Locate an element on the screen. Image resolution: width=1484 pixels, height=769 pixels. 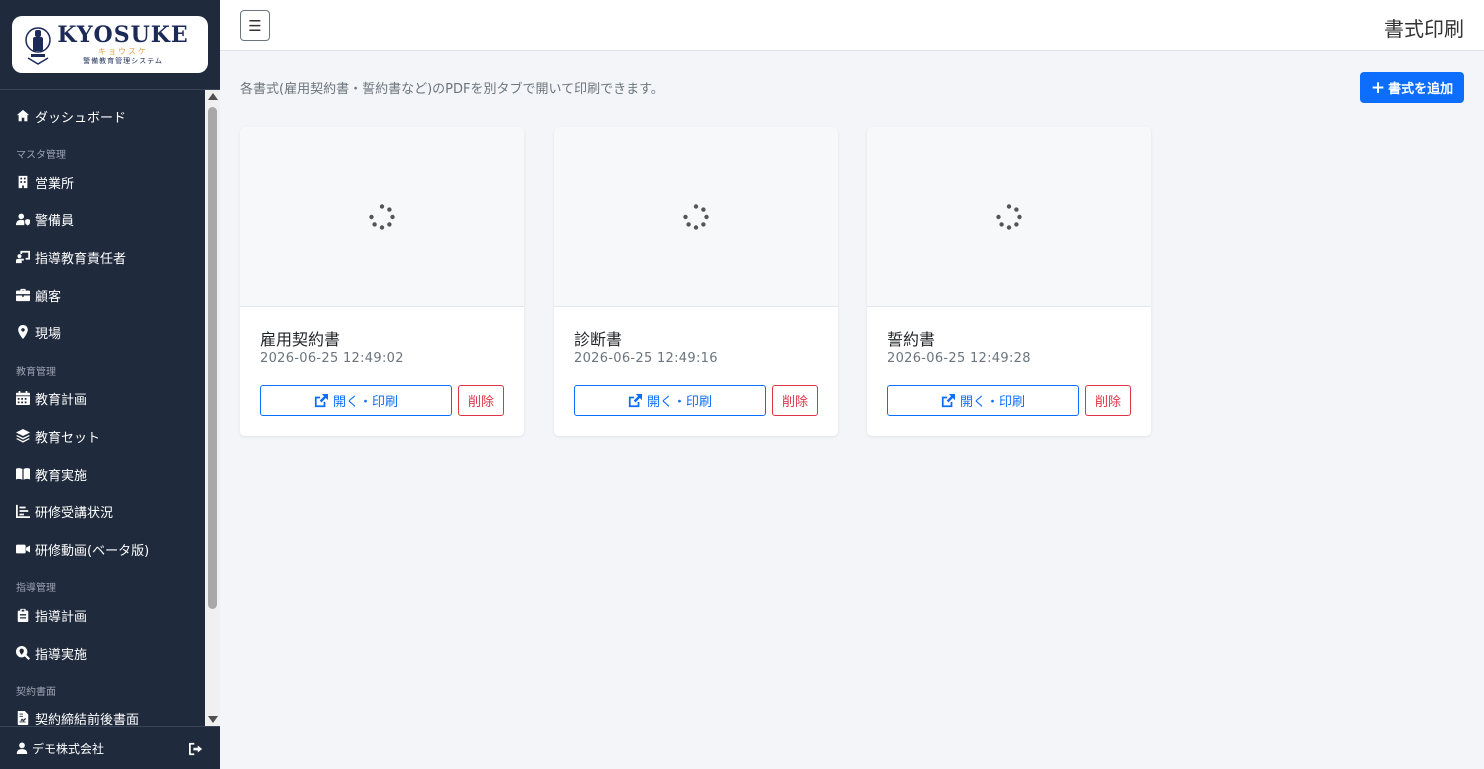
chart-bar-icon is located at coordinates (23, 511).